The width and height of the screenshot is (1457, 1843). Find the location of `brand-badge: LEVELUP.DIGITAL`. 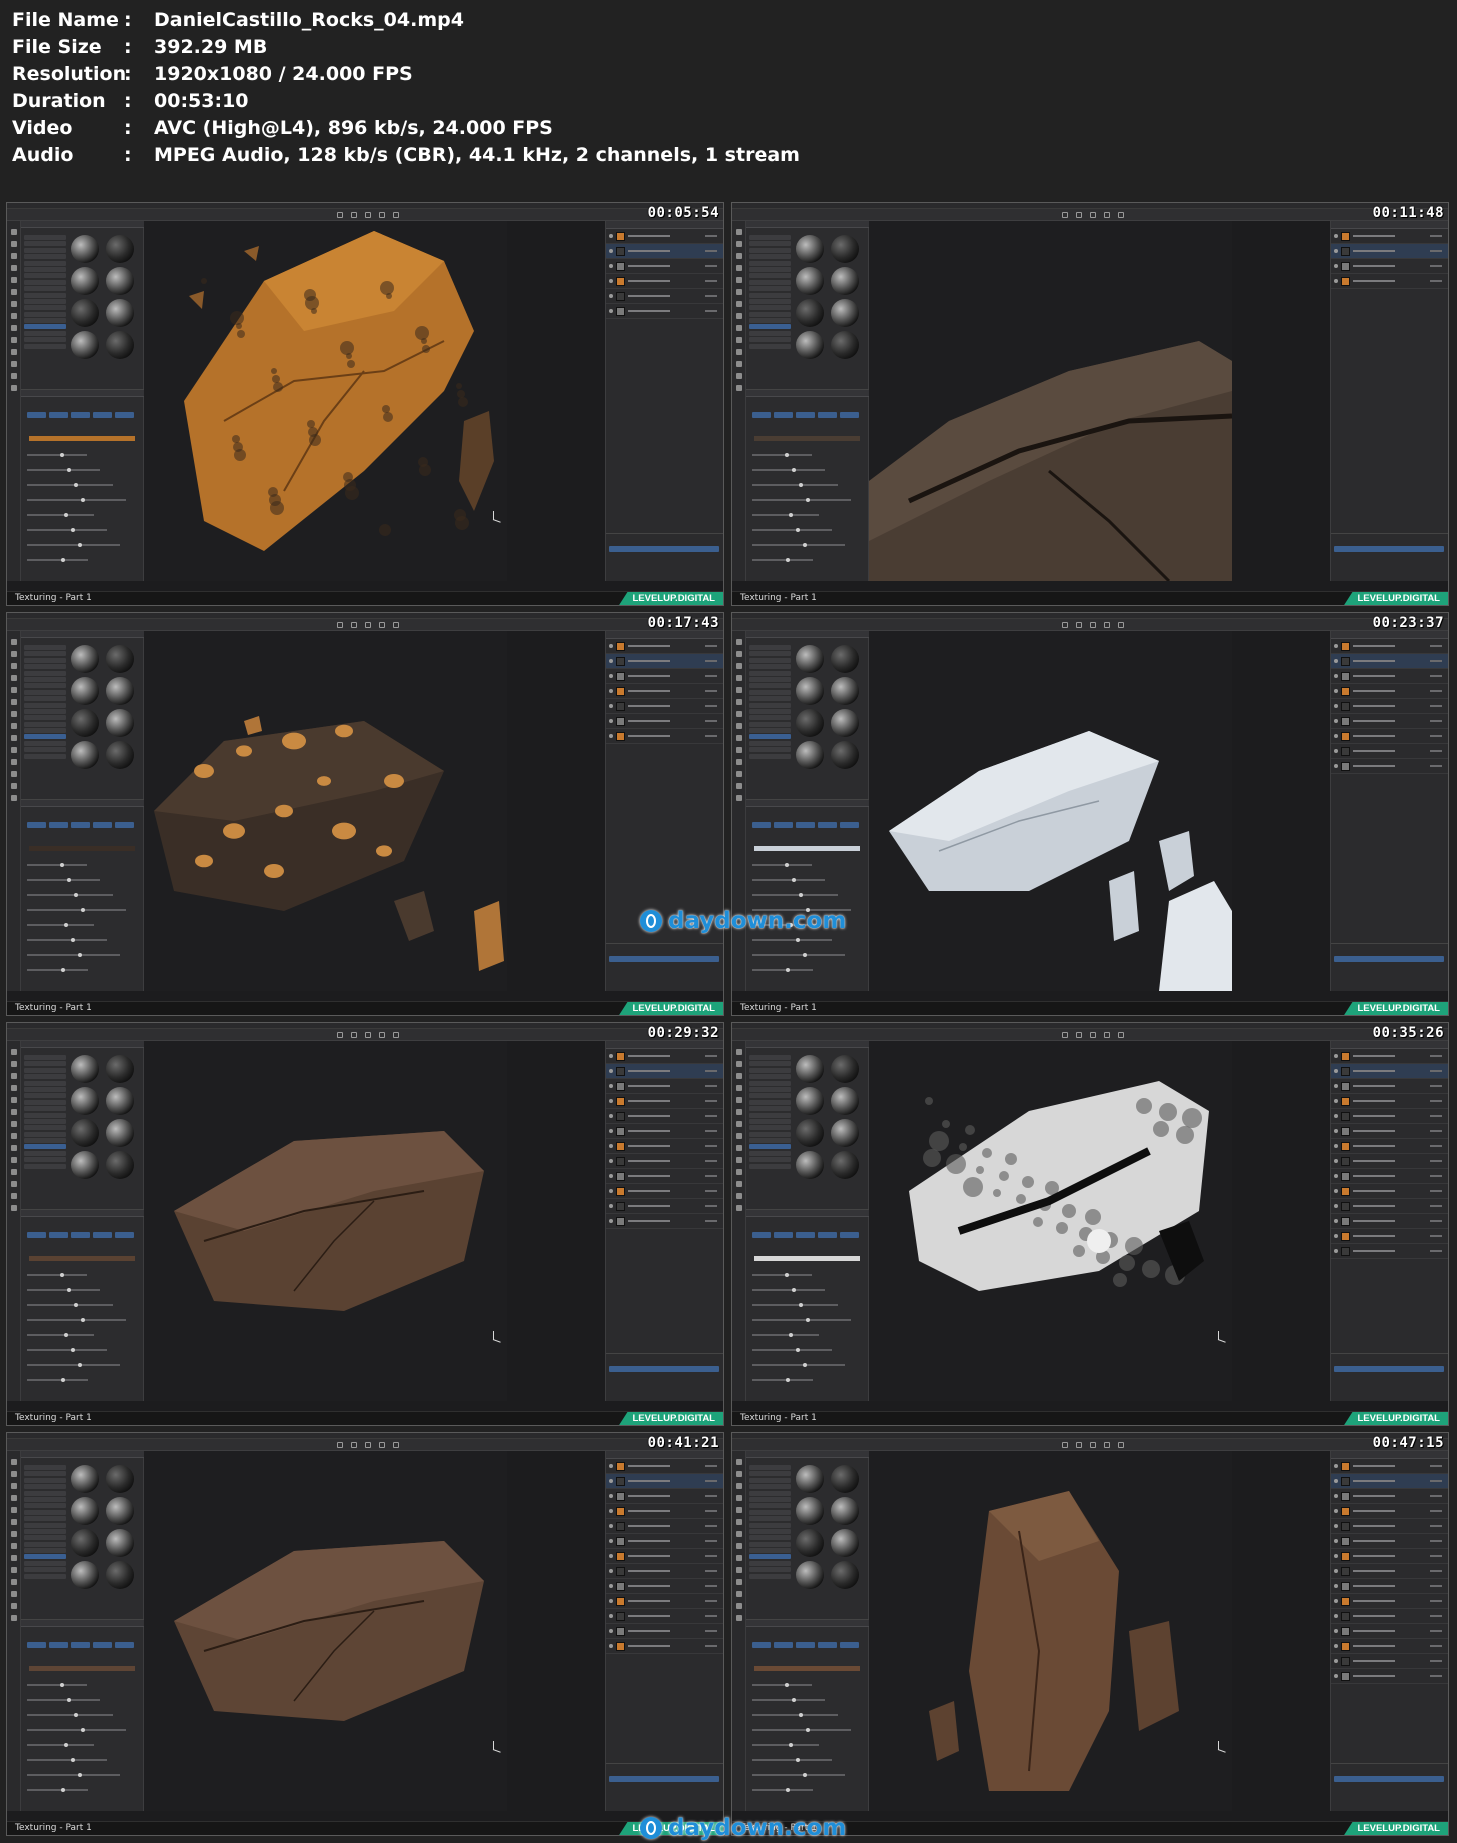

brand-badge: LEVELUP.DIGITAL is located at coordinates (670, 1418).